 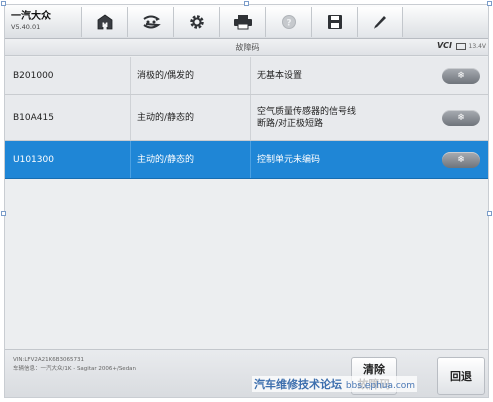 What do you see at coordinates (345, 117) in the screenshot?
I see `dtc-description: 空气质量传感器的信号线 断路/对正极短路` at bounding box center [345, 117].